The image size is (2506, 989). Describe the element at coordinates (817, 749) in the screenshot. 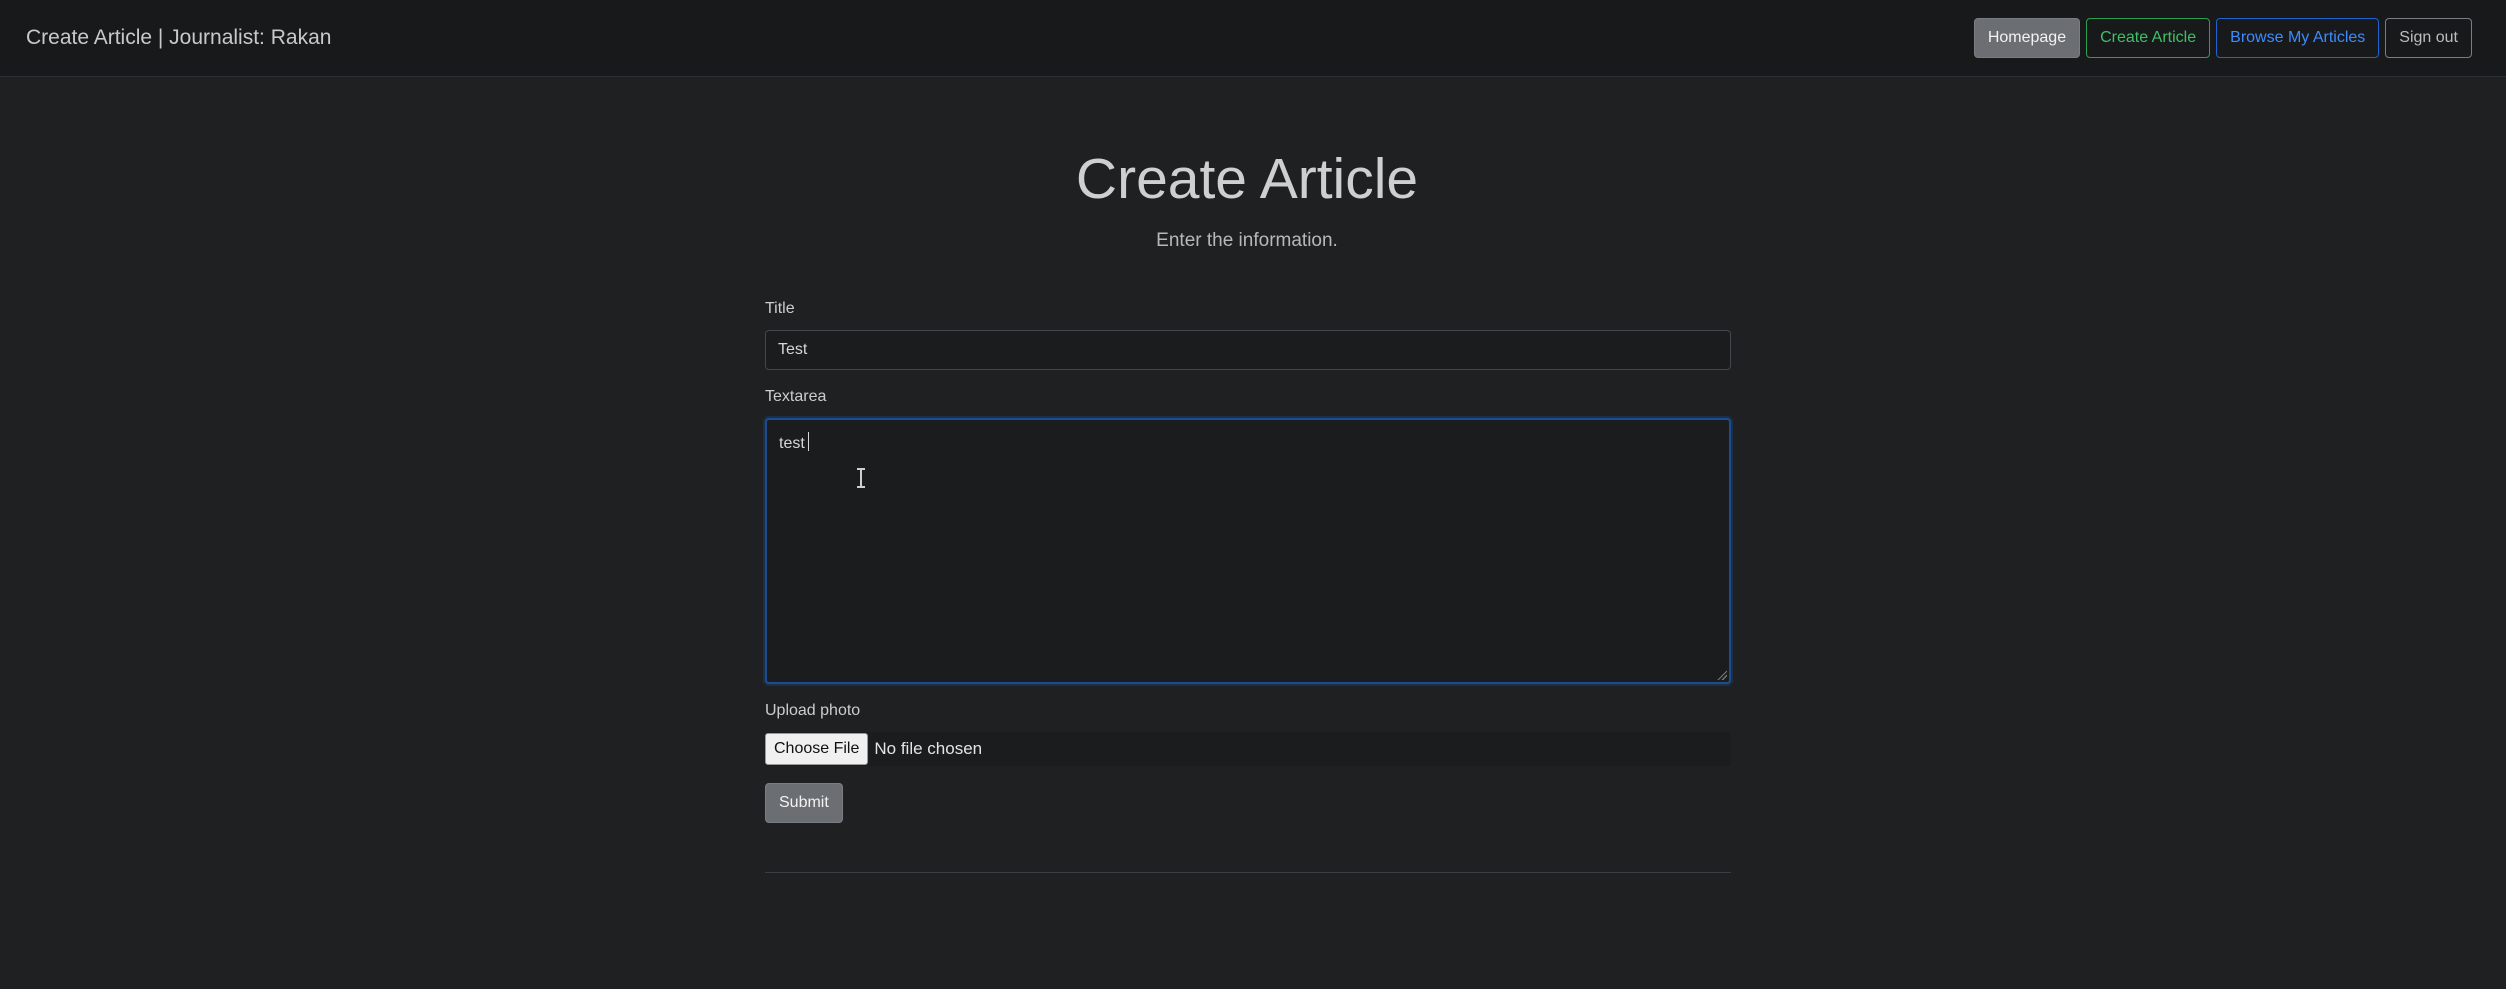

I see `choose-file-button: Choose File` at that location.